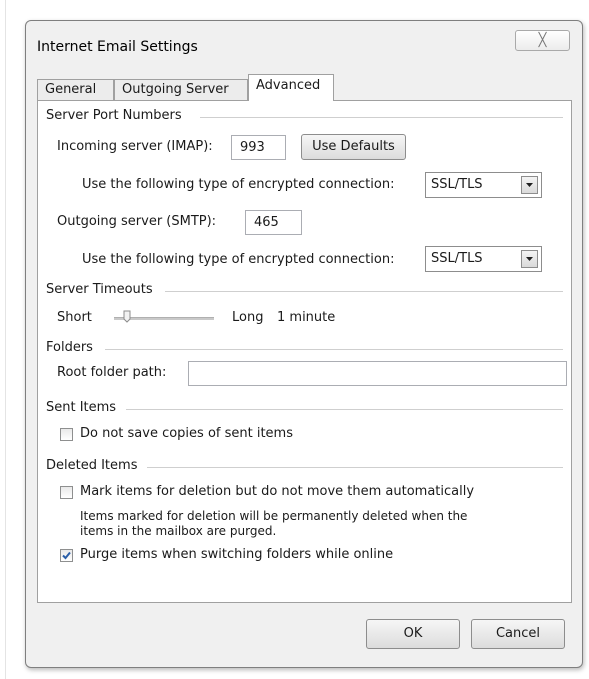  What do you see at coordinates (181, 89) in the screenshot?
I see `tab-outgoing-server: Outgoing Server` at bounding box center [181, 89].